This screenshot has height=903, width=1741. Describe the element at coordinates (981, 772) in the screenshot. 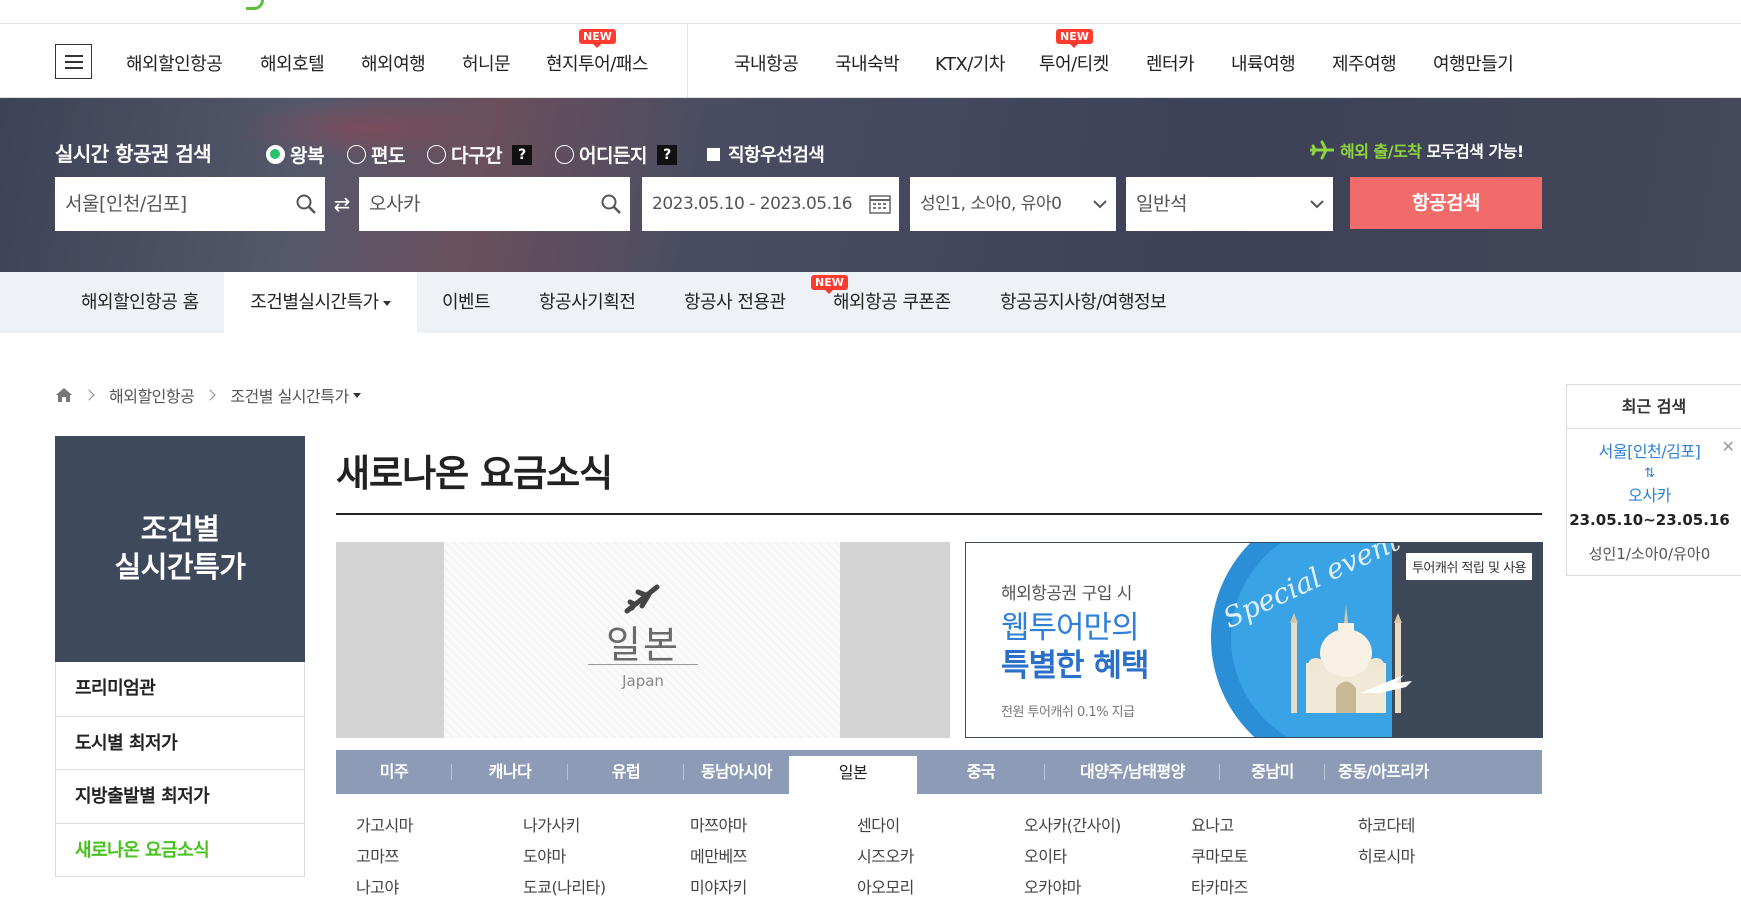

I see `tab-china: 중국` at that location.